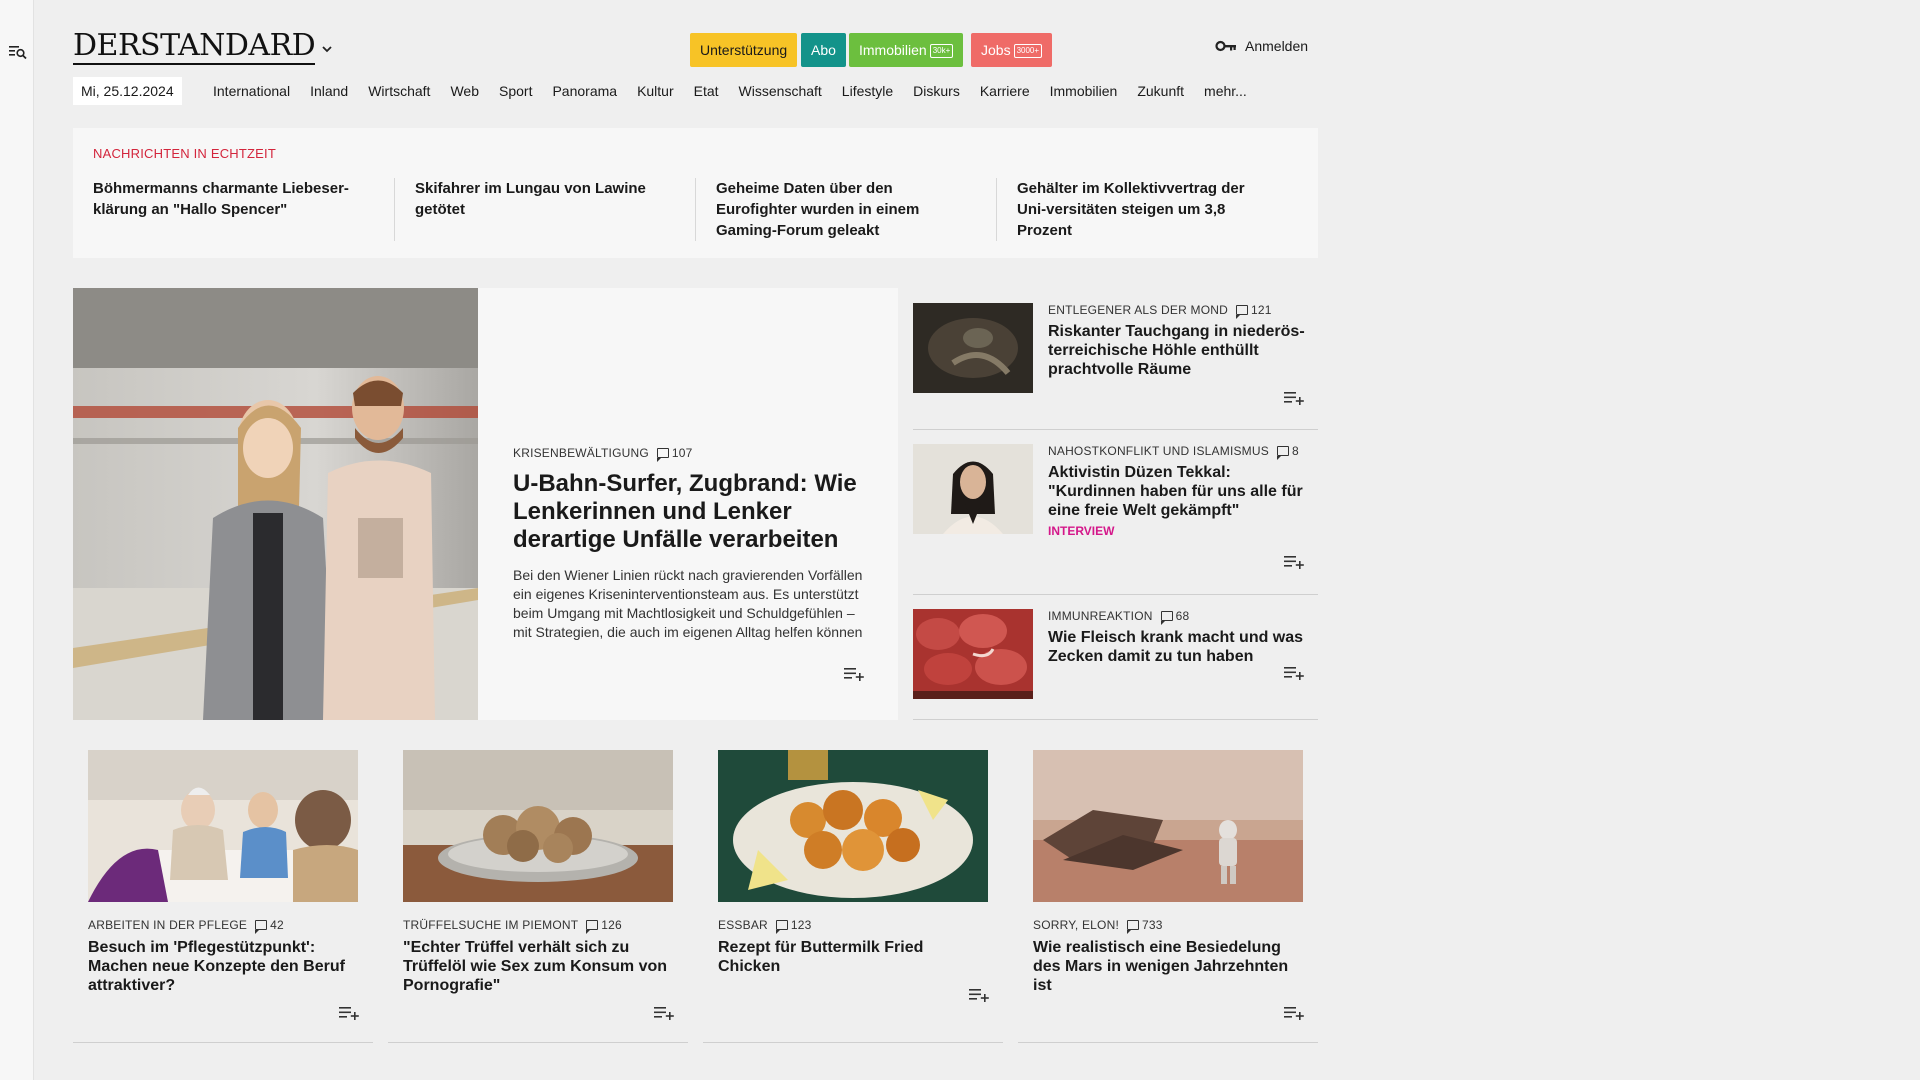  I want to click on kicker-label: IMMUNREAKTION, so click(1100, 616).